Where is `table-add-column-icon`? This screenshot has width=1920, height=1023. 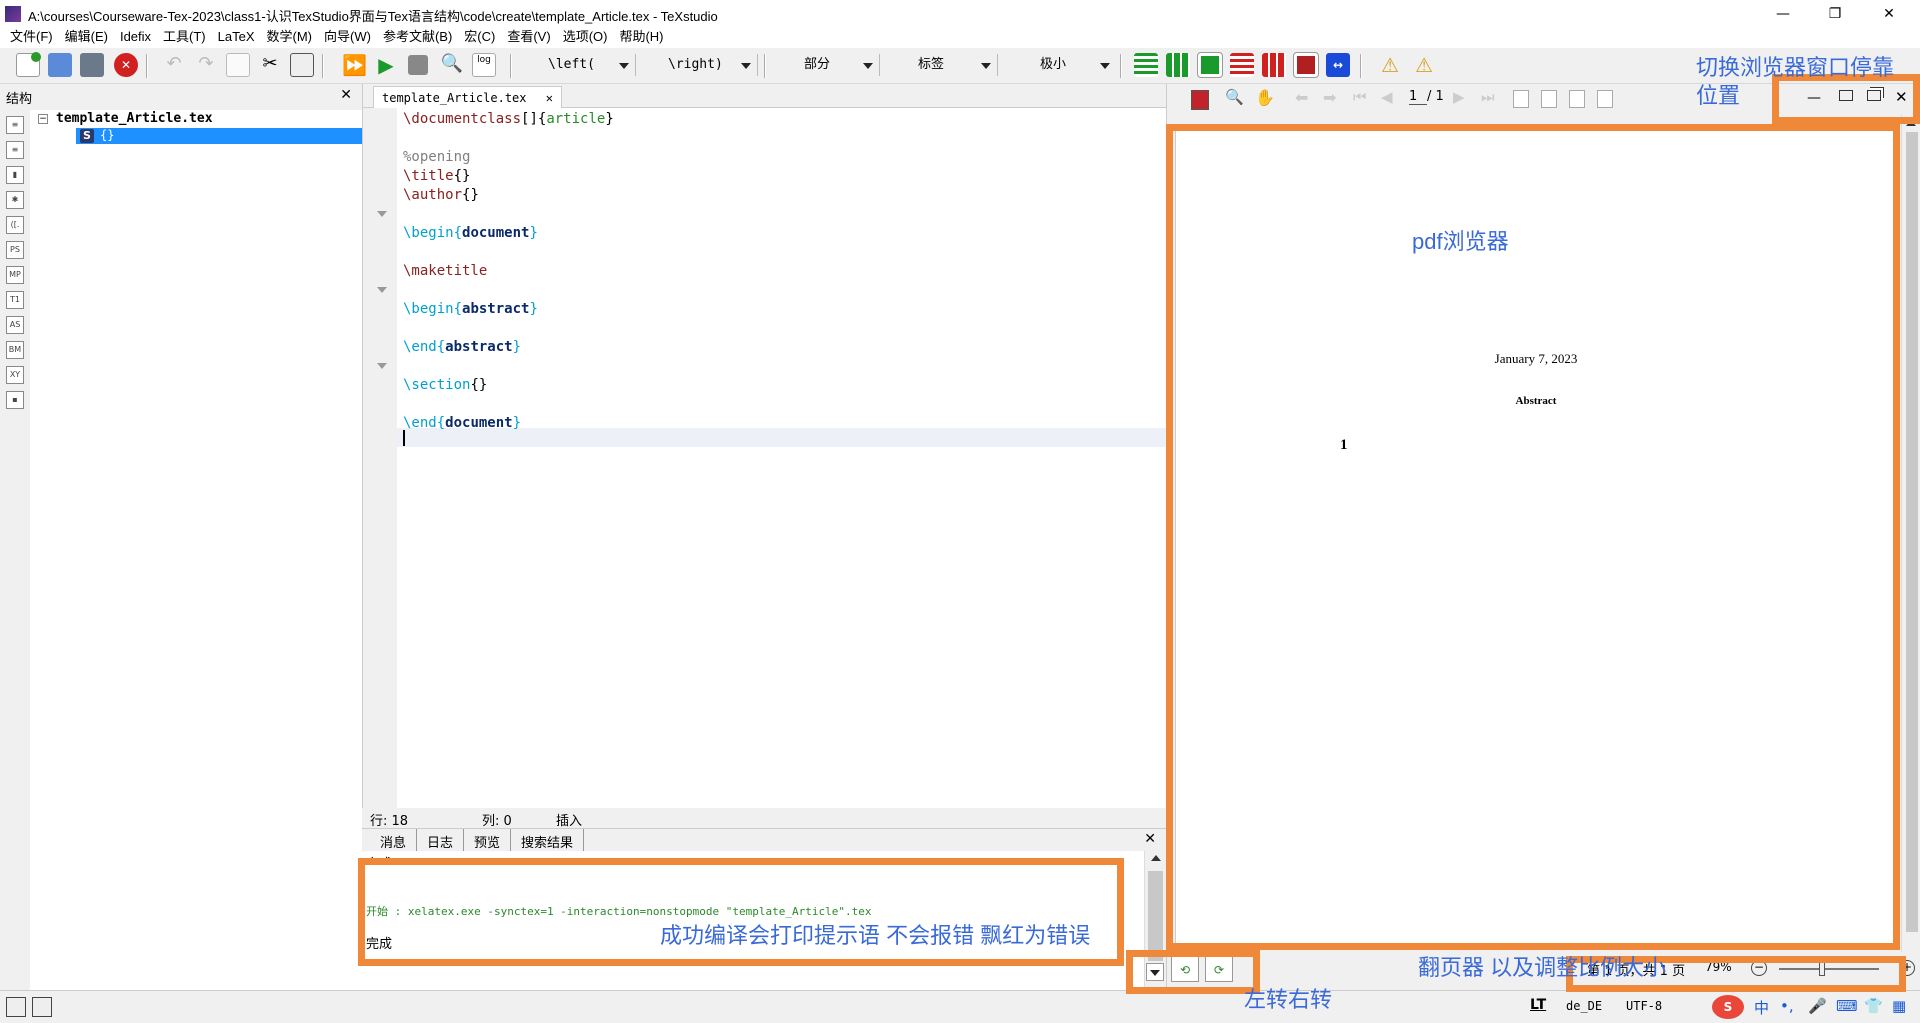
table-add-column-icon is located at coordinates (1178, 65).